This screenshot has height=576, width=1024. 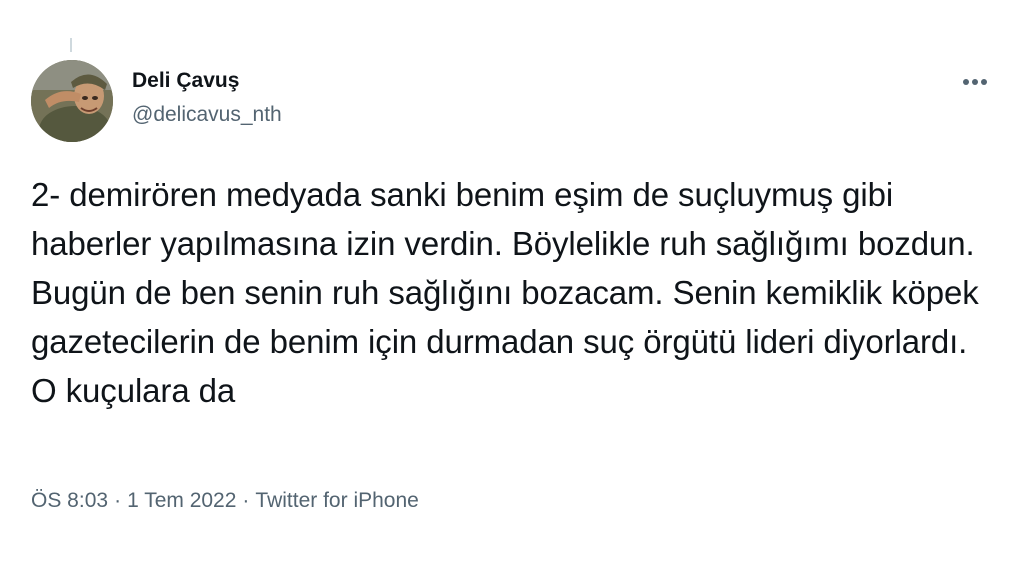 I want to click on tweet-metadata: ÖS 8:03 · 1 Tem 2022 · Twitter for iPhone, so click(x=225, y=501).